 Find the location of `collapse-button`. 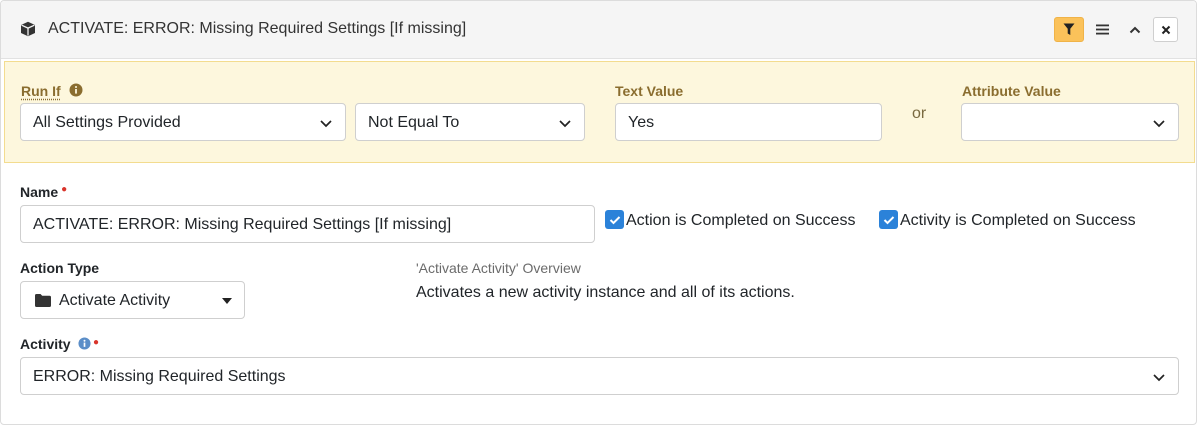

collapse-button is located at coordinates (1135, 29).